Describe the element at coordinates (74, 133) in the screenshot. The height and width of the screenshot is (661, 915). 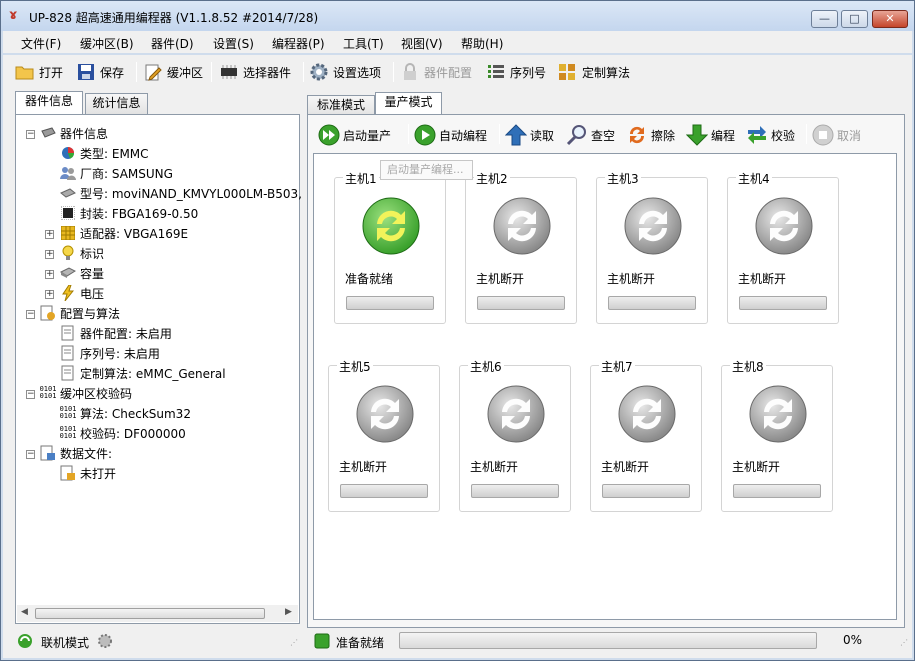
I see `tree-device-info: 器件信息` at that location.